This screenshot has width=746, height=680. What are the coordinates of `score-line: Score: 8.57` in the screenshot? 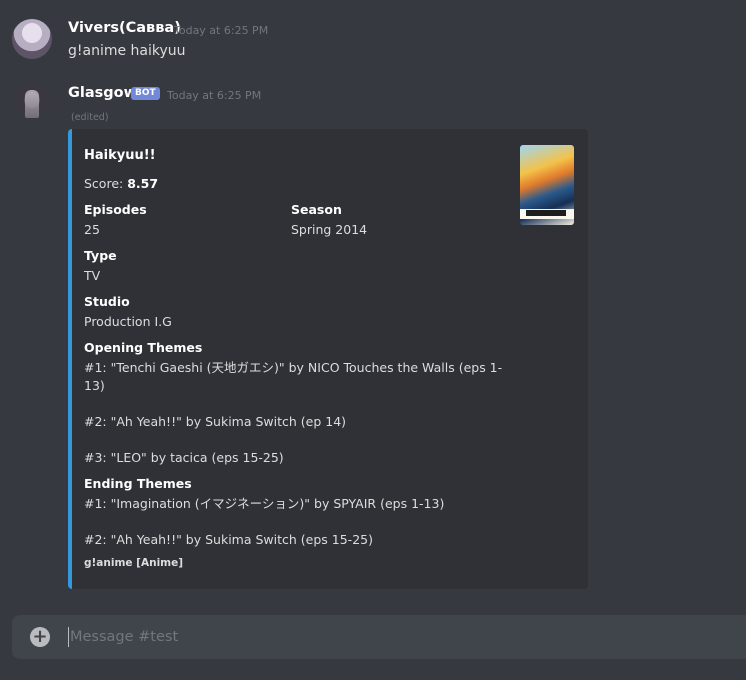 It's located at (121, 184).